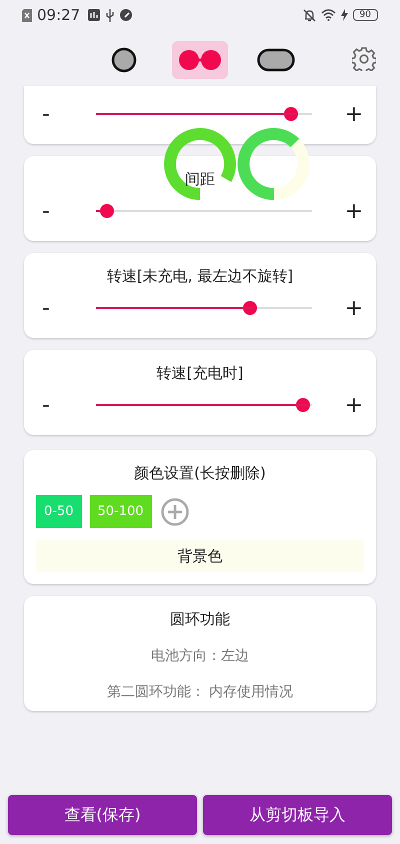  Describe the element at coordinates (58, 15) in the screenshot. I see `status-time: 09:27` at that location.